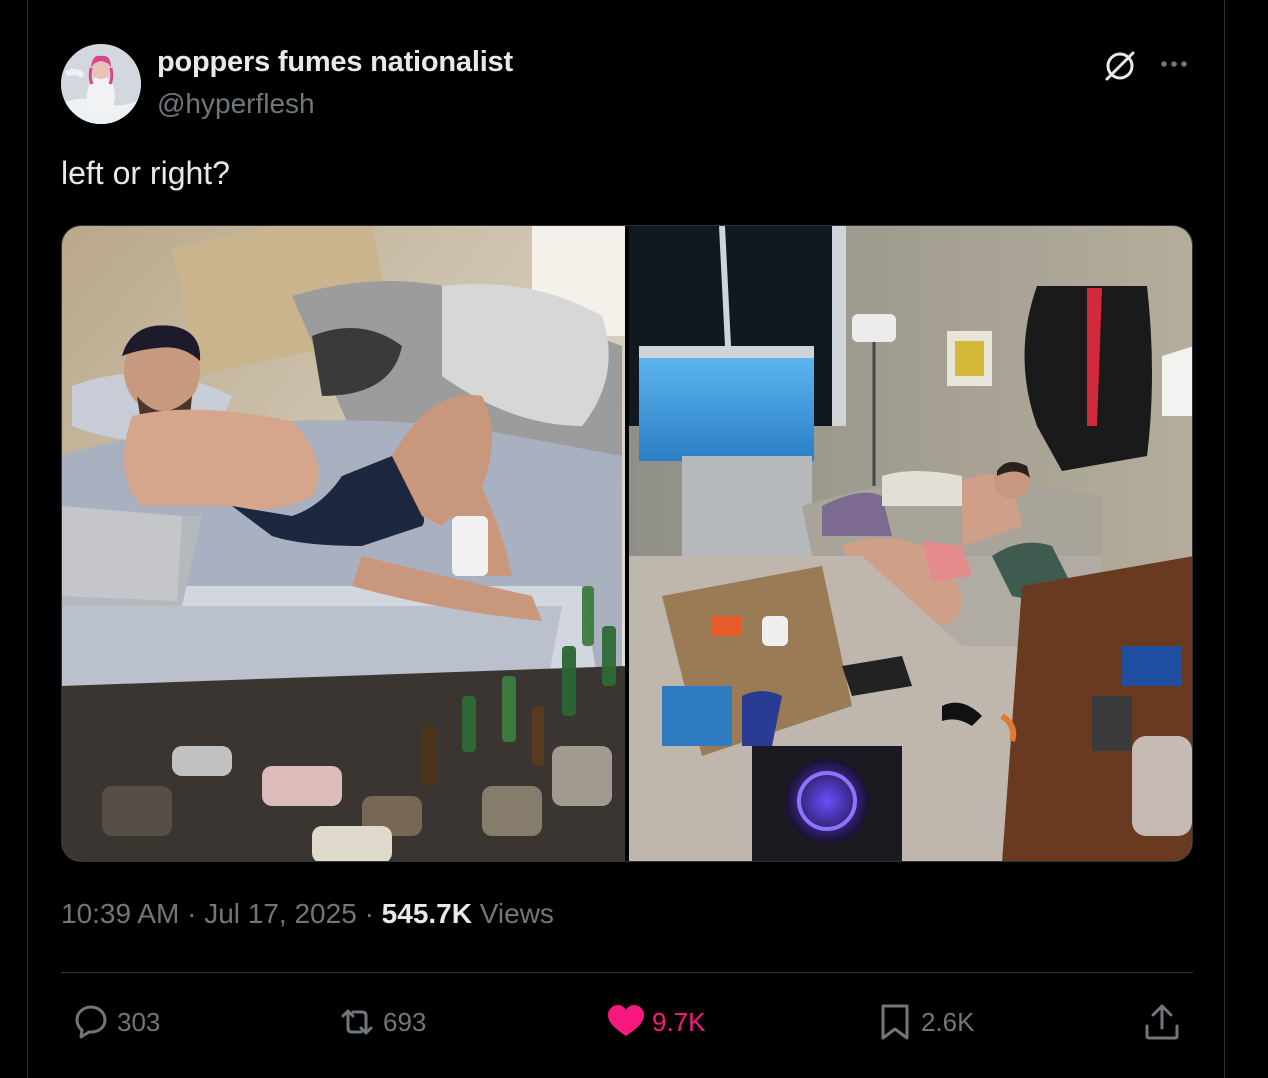 The width and height of the screenshot is (1268, 1078). Describe the element at coordinates (236, 104) in the screenshot. I see `author-handle: @hyperflesh` at that location.